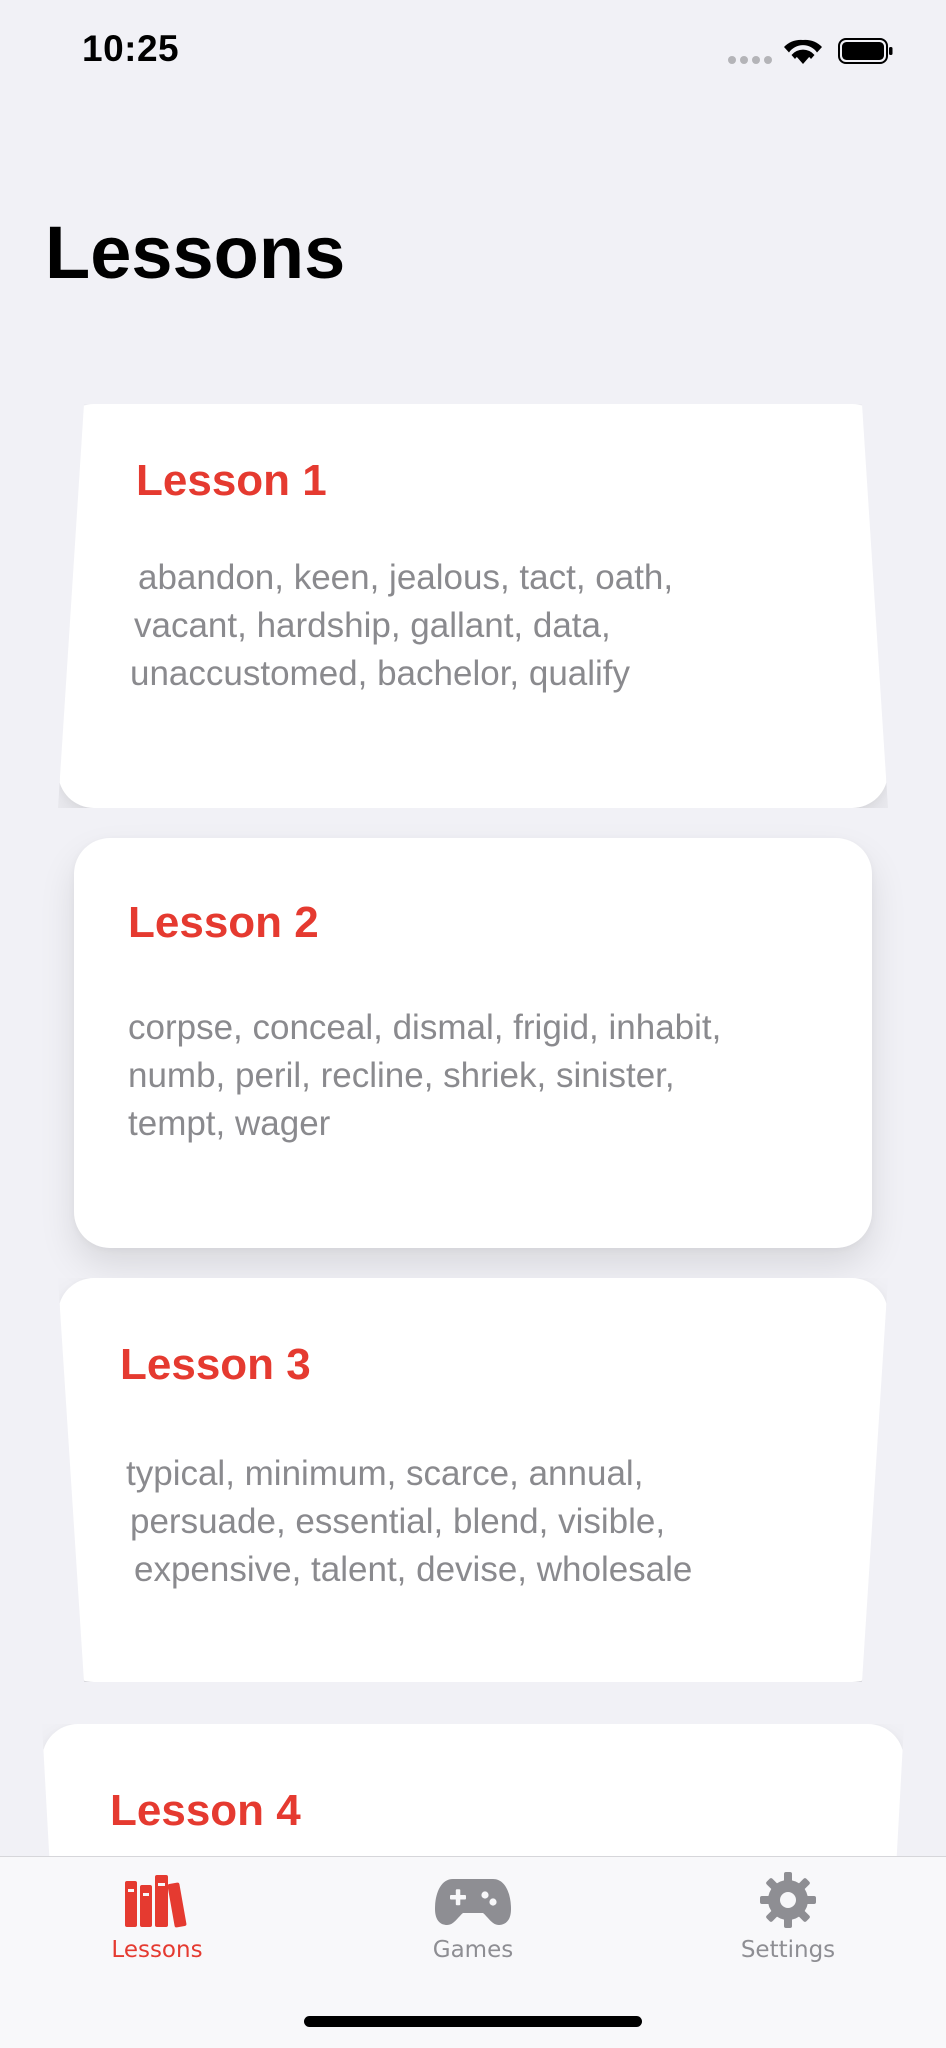  I want to click on lesson-title: Lesson 2, so click(223, 922).